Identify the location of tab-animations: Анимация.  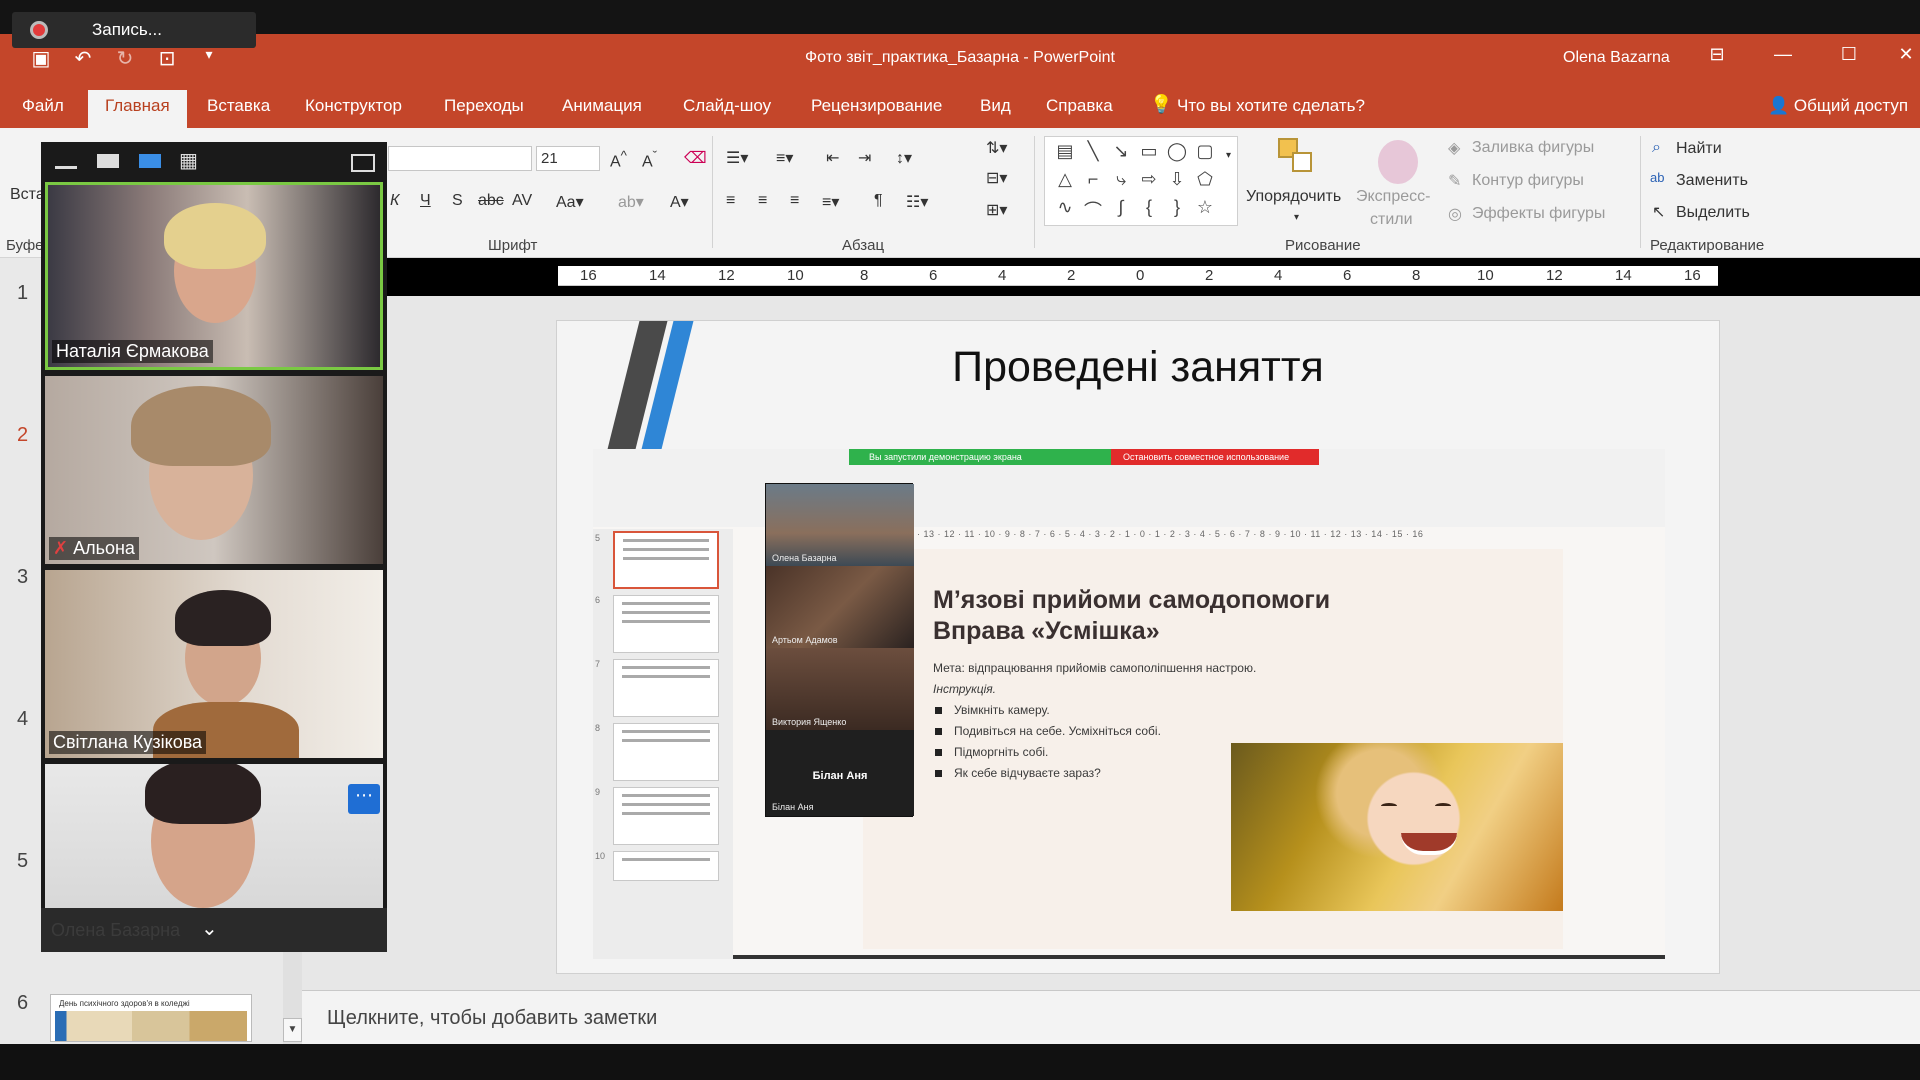
(602, 106).